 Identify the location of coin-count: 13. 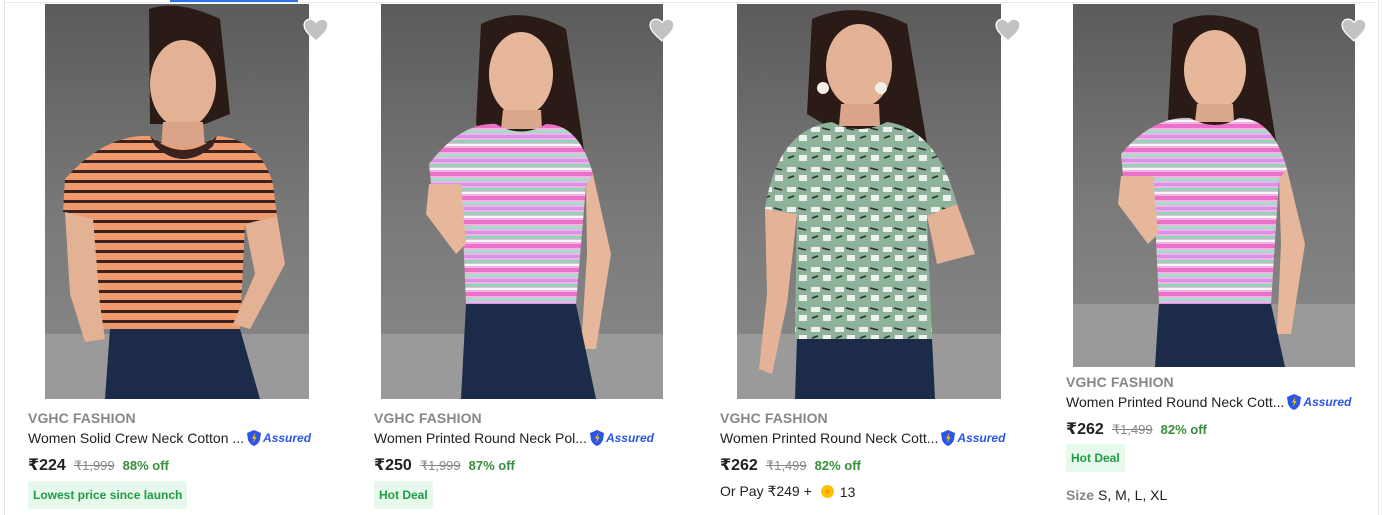
(847, 491).